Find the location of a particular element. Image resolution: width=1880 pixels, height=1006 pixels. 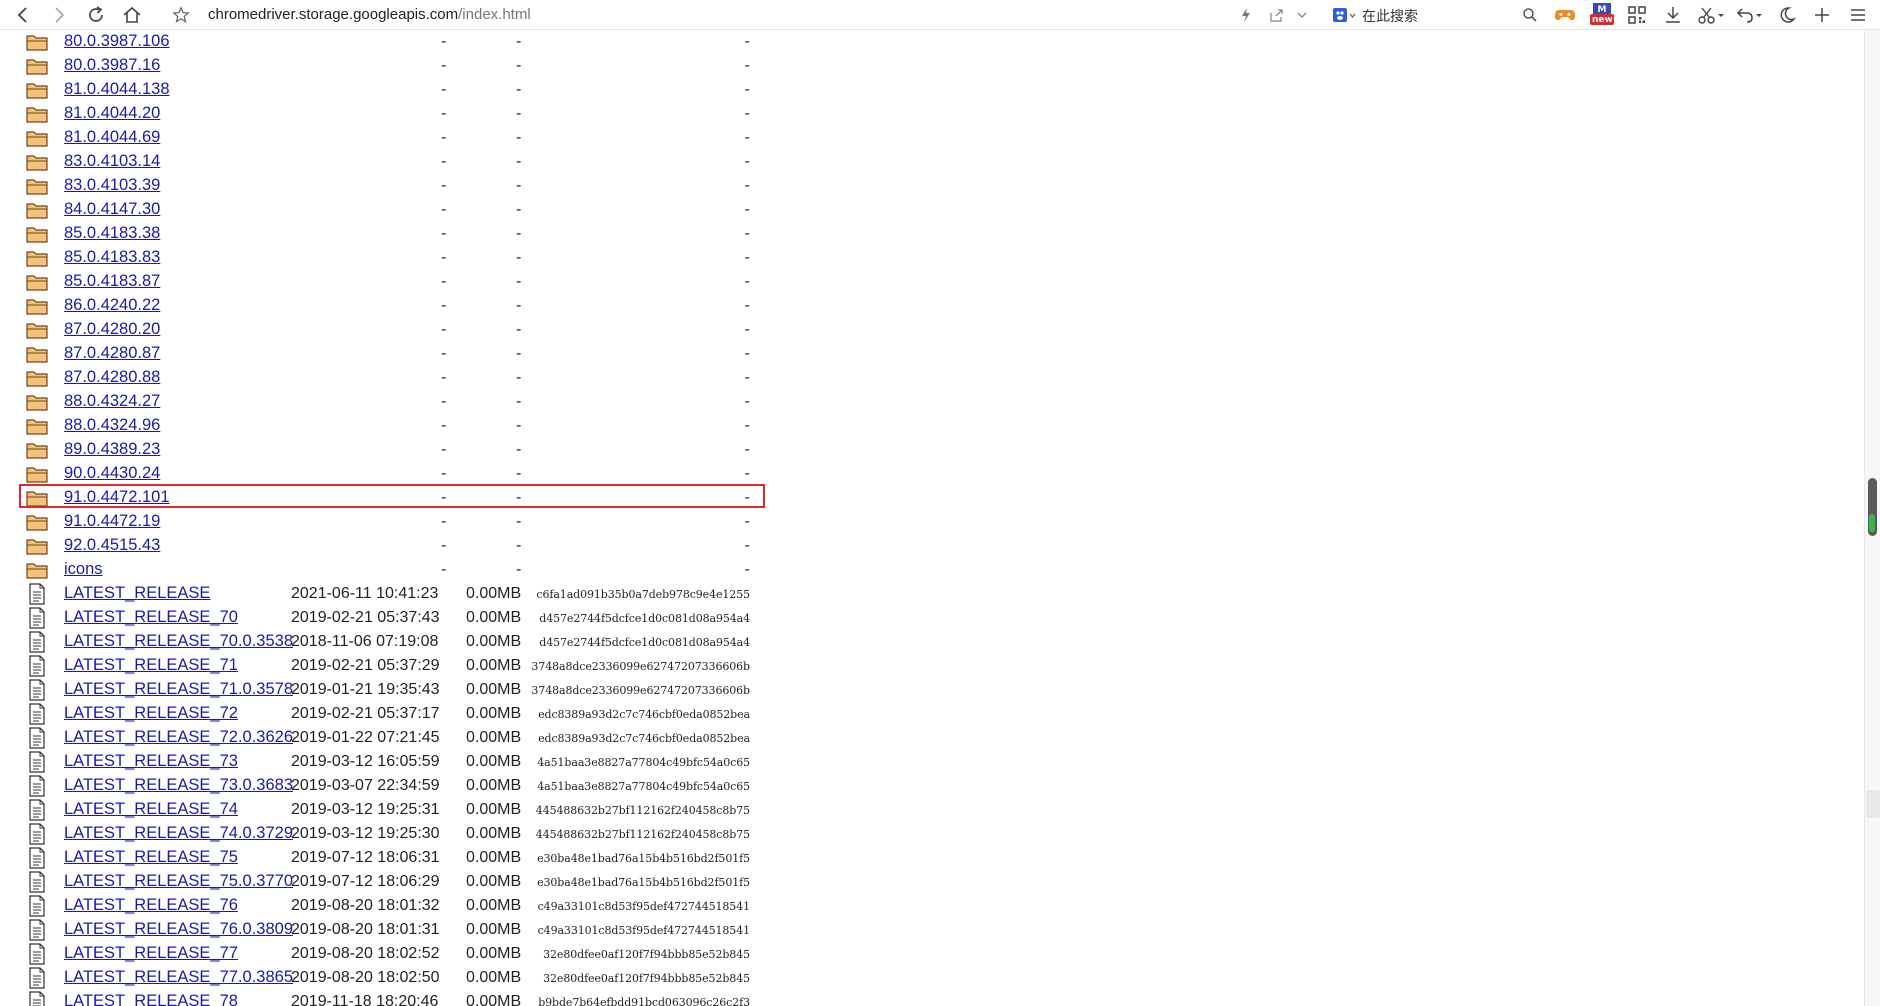

folder-link: 91.0.4472.101 is located at coordinates (117, 497).